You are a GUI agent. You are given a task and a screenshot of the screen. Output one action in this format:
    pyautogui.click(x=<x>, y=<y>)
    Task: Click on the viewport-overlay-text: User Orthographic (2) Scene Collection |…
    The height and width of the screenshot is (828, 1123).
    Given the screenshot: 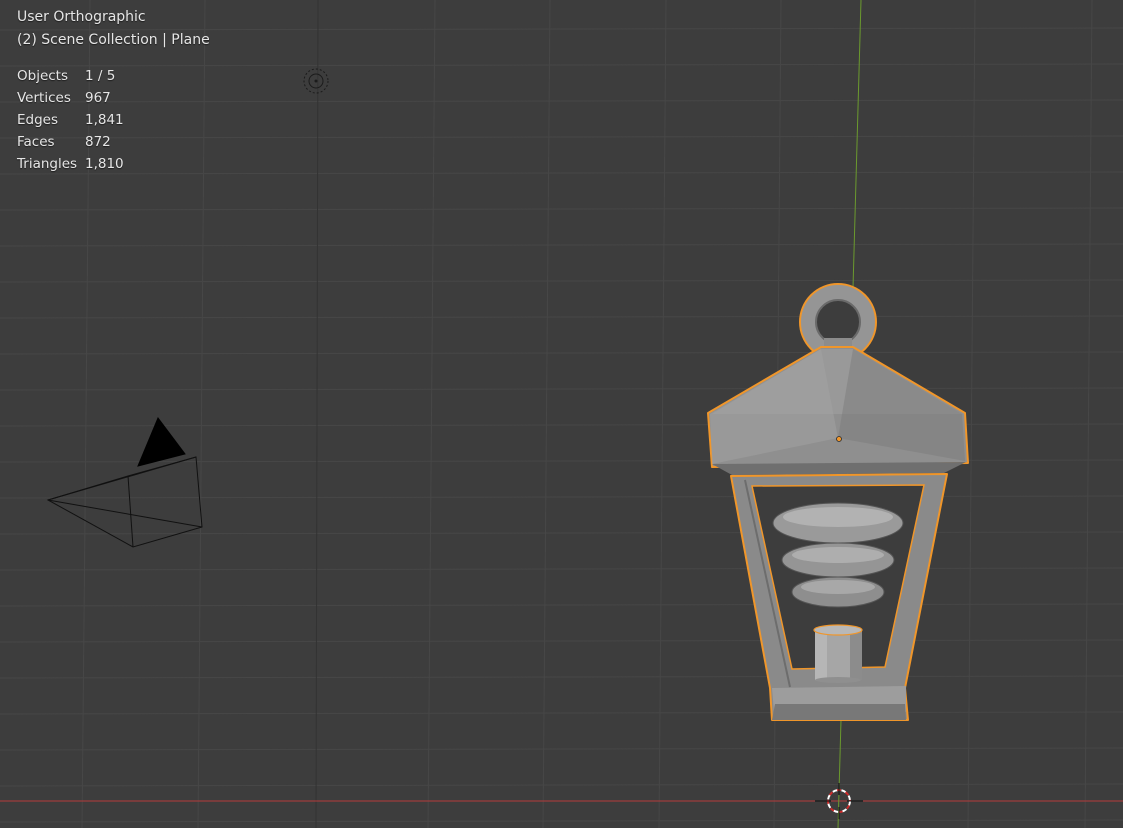 What is the action you would take?
    pyautogui.click(x=113, y=90)
    